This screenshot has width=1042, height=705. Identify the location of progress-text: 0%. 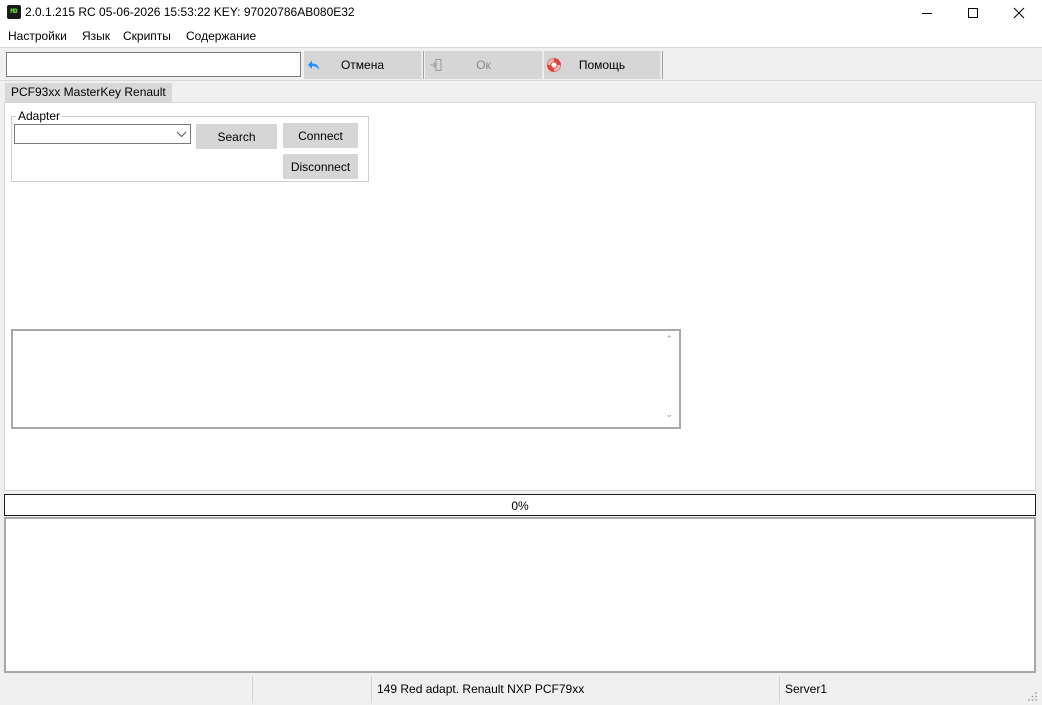
(520, 506).